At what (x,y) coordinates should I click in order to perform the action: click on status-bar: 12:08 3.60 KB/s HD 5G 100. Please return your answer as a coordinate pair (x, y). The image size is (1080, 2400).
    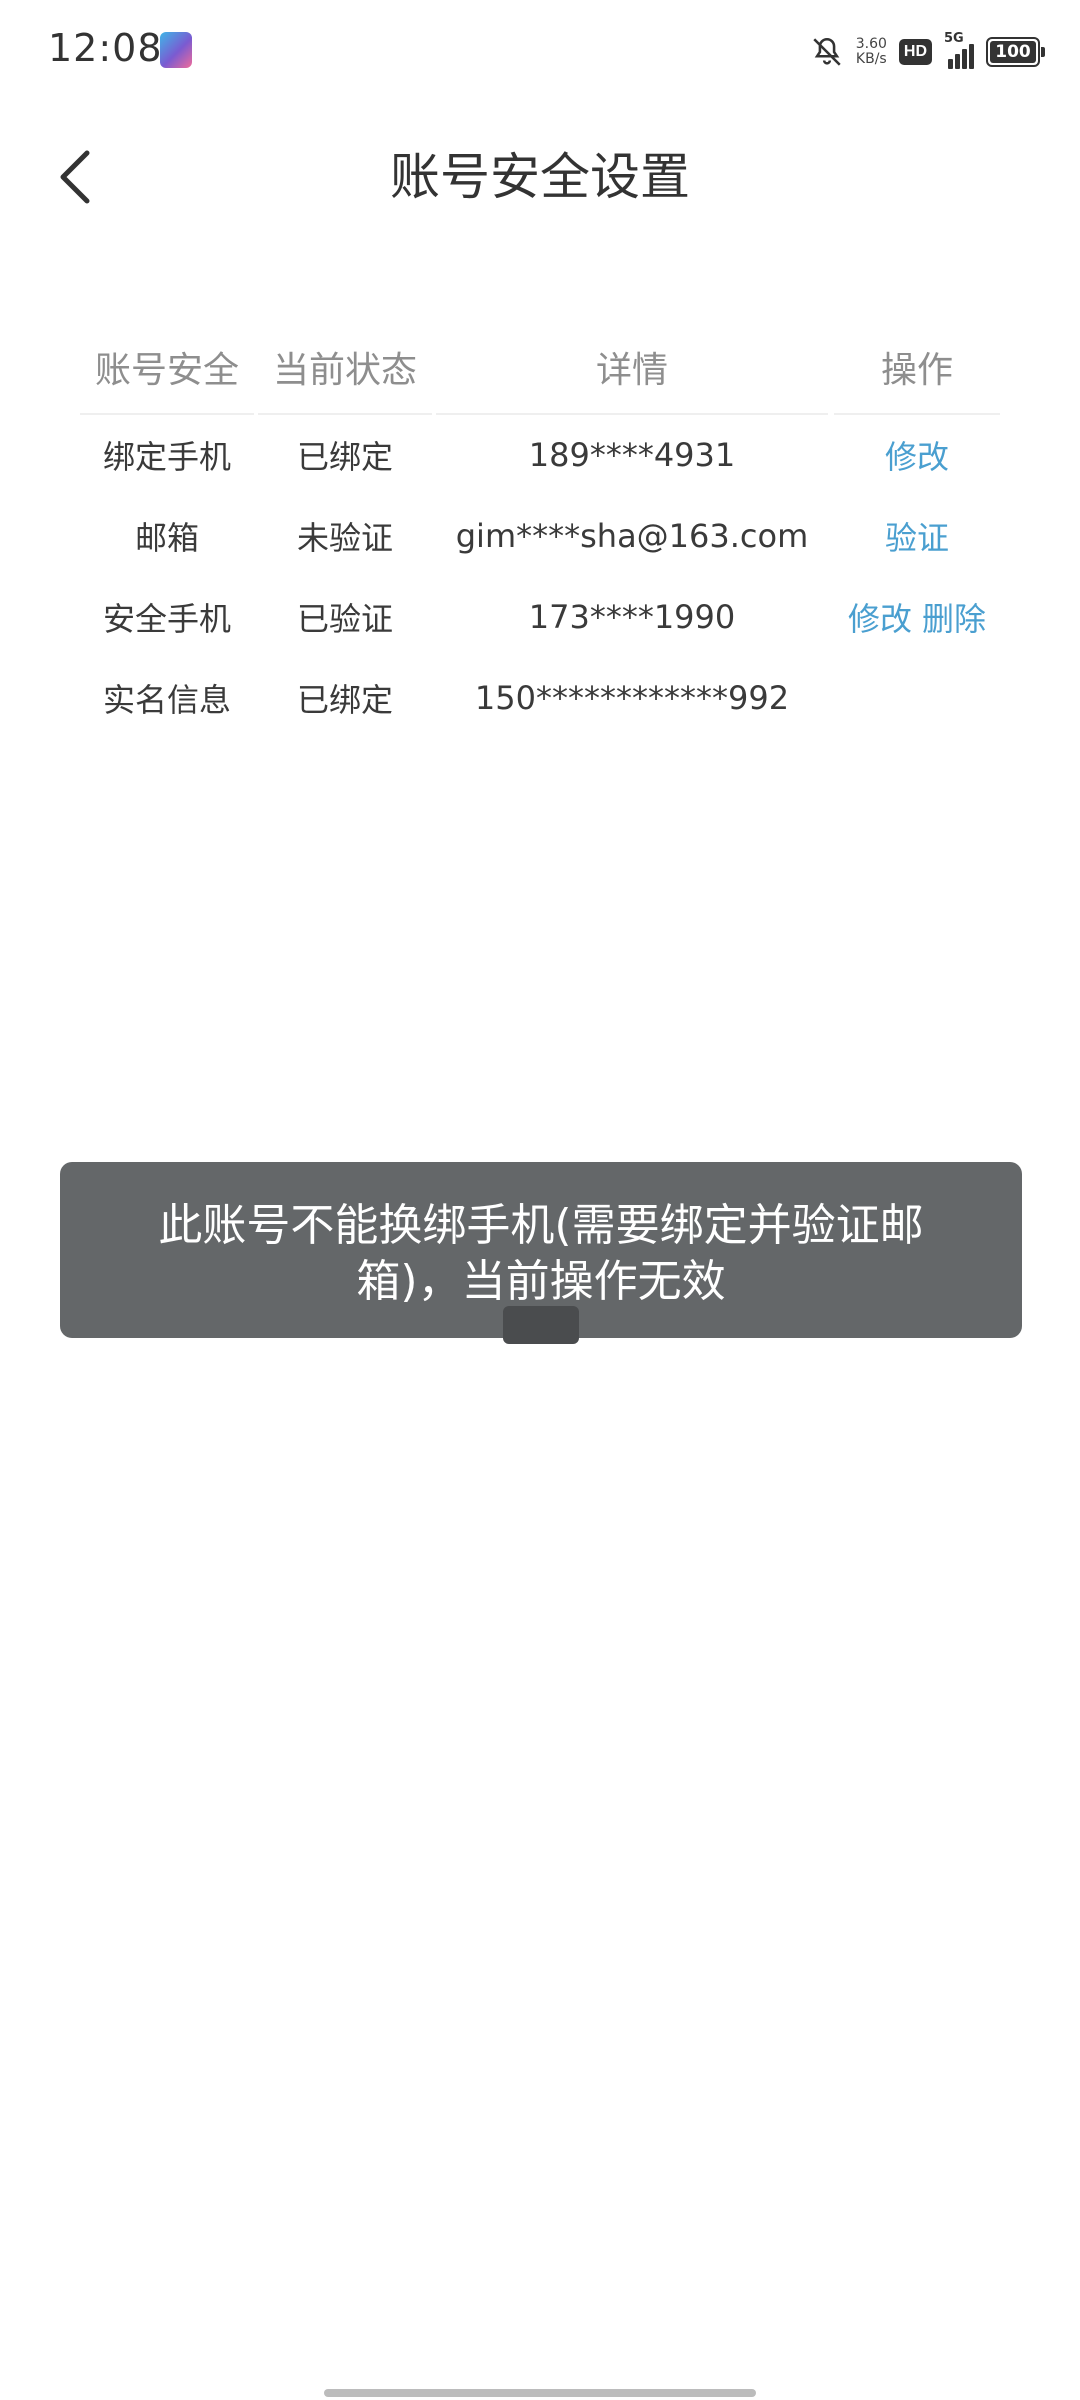
    Looking at the image, I should click on (540, 50).